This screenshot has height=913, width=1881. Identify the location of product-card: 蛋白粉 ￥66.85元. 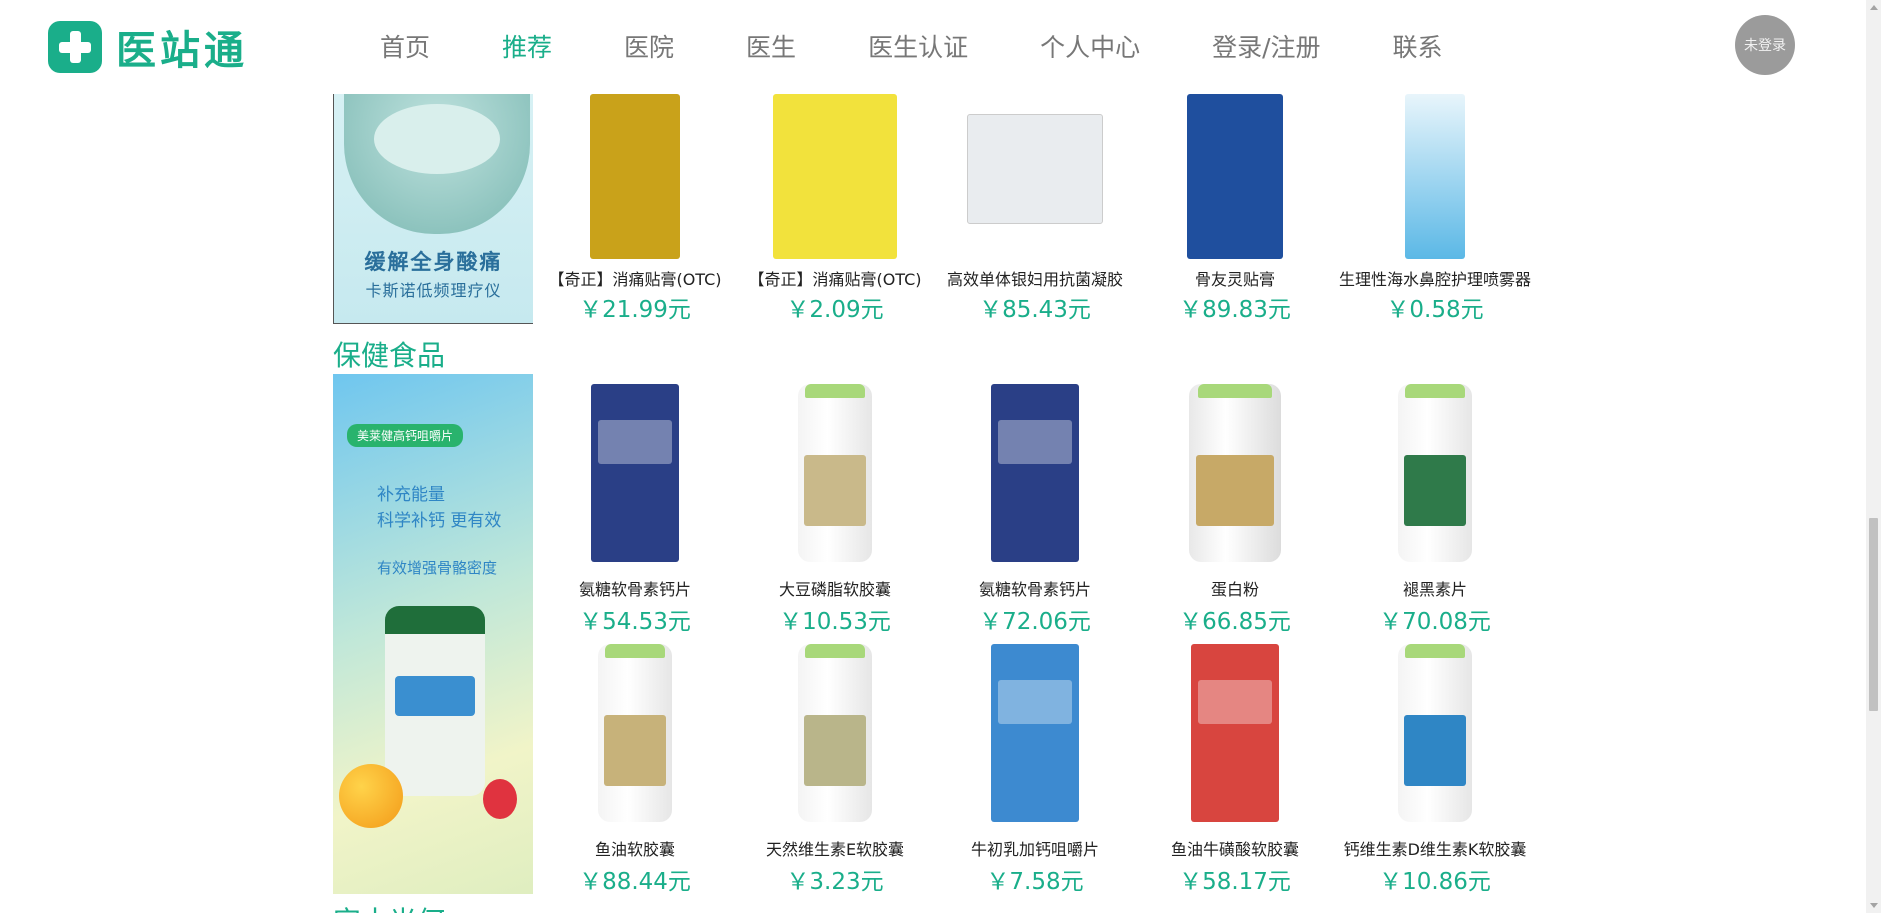
(1235, 507).